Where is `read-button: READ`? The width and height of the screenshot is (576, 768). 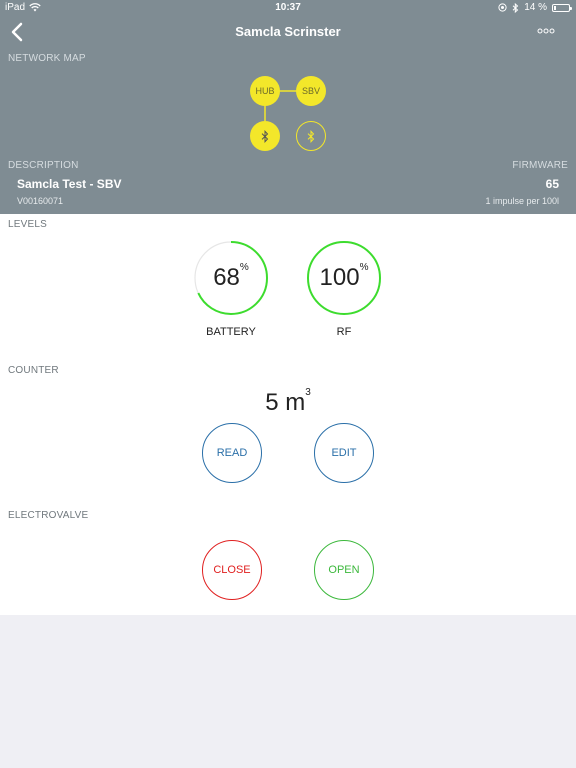
read-button: READ is located at coordinates (232, 453).